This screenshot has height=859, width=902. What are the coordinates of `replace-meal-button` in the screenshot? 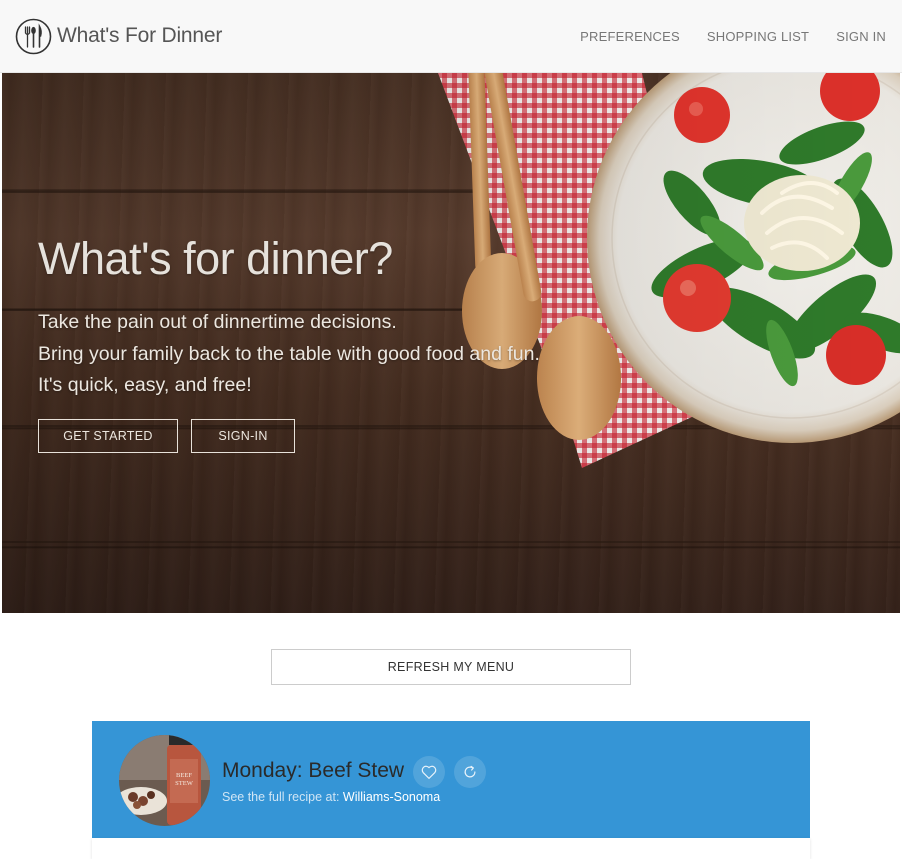 It's located at (470, 772).